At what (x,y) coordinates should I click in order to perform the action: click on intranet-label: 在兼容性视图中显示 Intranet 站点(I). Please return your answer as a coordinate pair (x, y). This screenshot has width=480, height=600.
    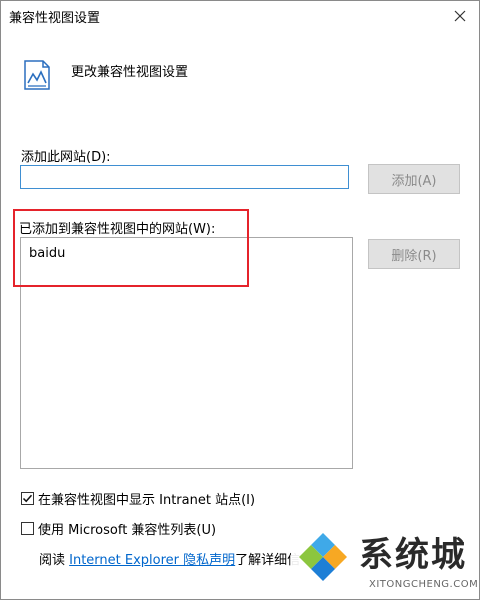
    Looking at the image, I should click on (147, 500).